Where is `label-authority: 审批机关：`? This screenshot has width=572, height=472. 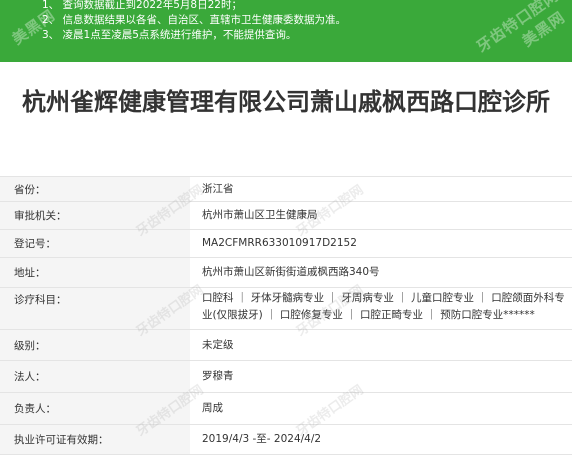 label-authority: 审批机关： is located at coordinates (95, 215).